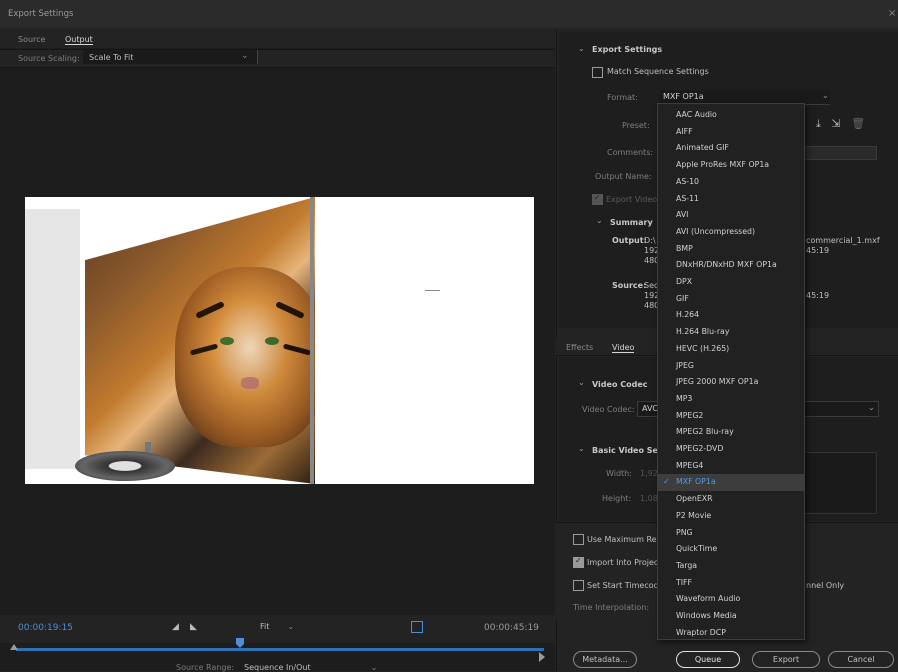 The height and width of the screenshot is (672, 898). I want to click on tv-screen-image, so click(200, 340).